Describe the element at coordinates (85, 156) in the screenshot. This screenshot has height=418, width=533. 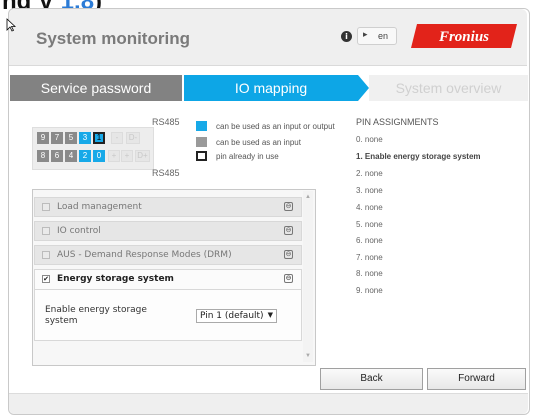
I see `pin-2: 2` at that location.